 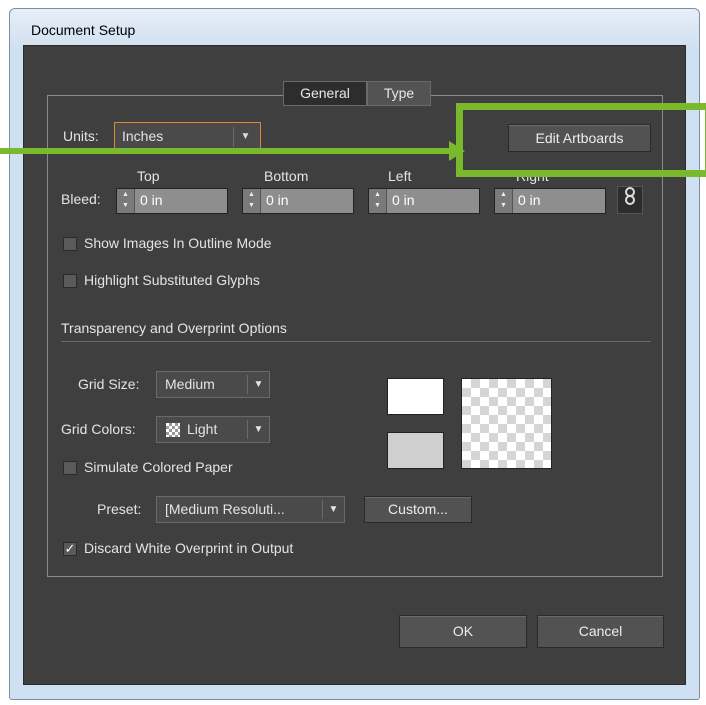 I want to click on ok-button: OK, so click(x=463, y=631).